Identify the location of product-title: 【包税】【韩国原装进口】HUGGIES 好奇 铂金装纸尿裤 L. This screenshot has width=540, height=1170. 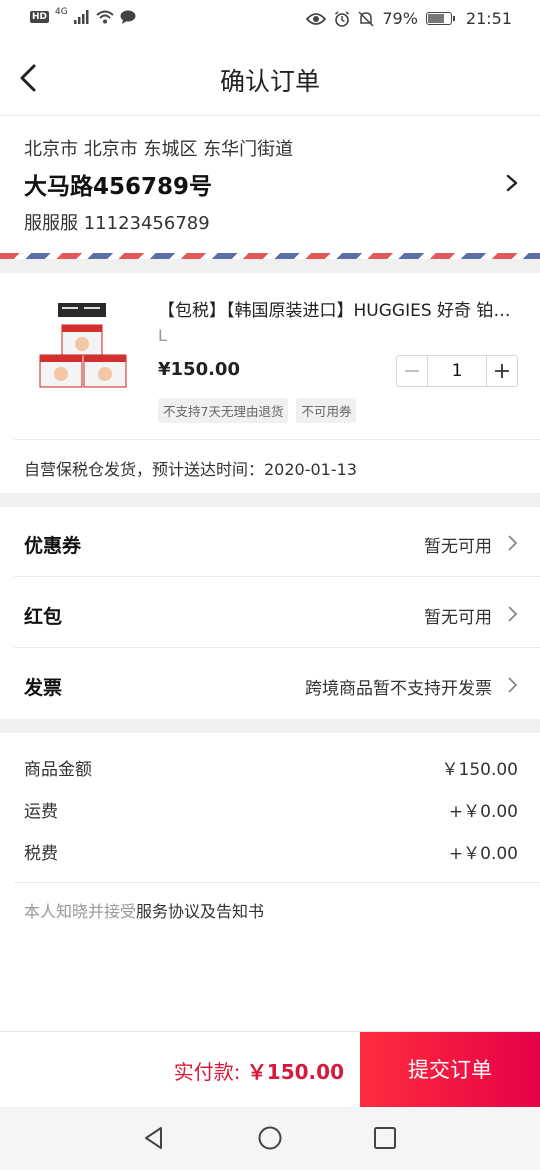
(338, 308).